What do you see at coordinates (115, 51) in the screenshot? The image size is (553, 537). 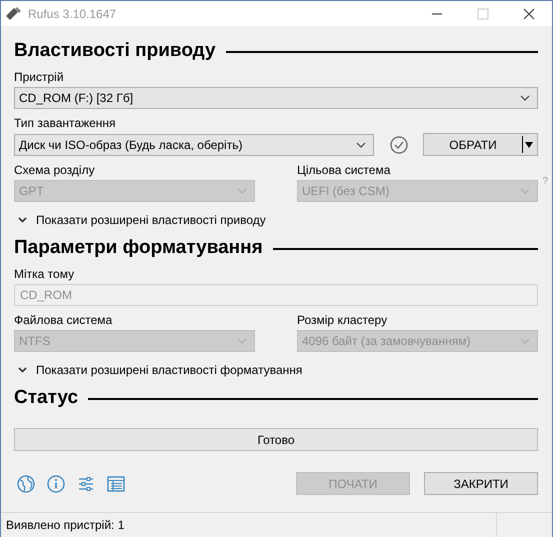 I see `section-heading: Властивості приводу` at bounding box center [115, 51].